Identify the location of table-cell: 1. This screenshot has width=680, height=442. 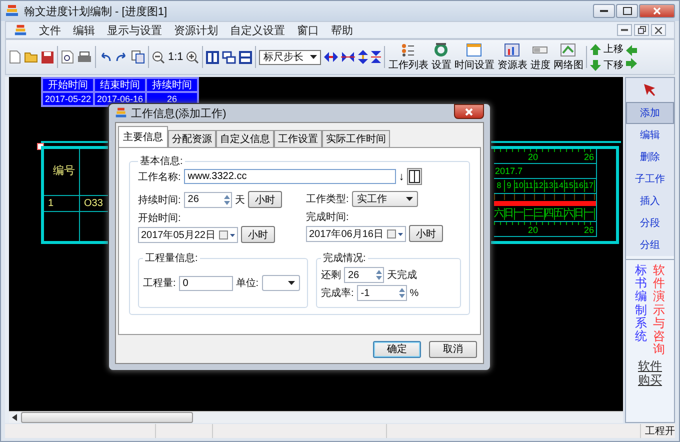
(51, 203).